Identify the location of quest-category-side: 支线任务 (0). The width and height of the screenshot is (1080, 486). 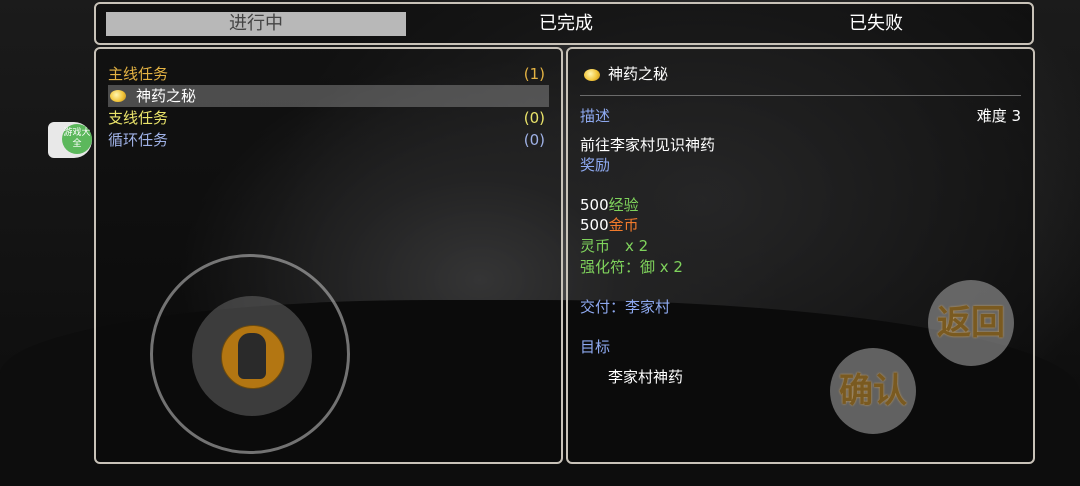
(328, 118).